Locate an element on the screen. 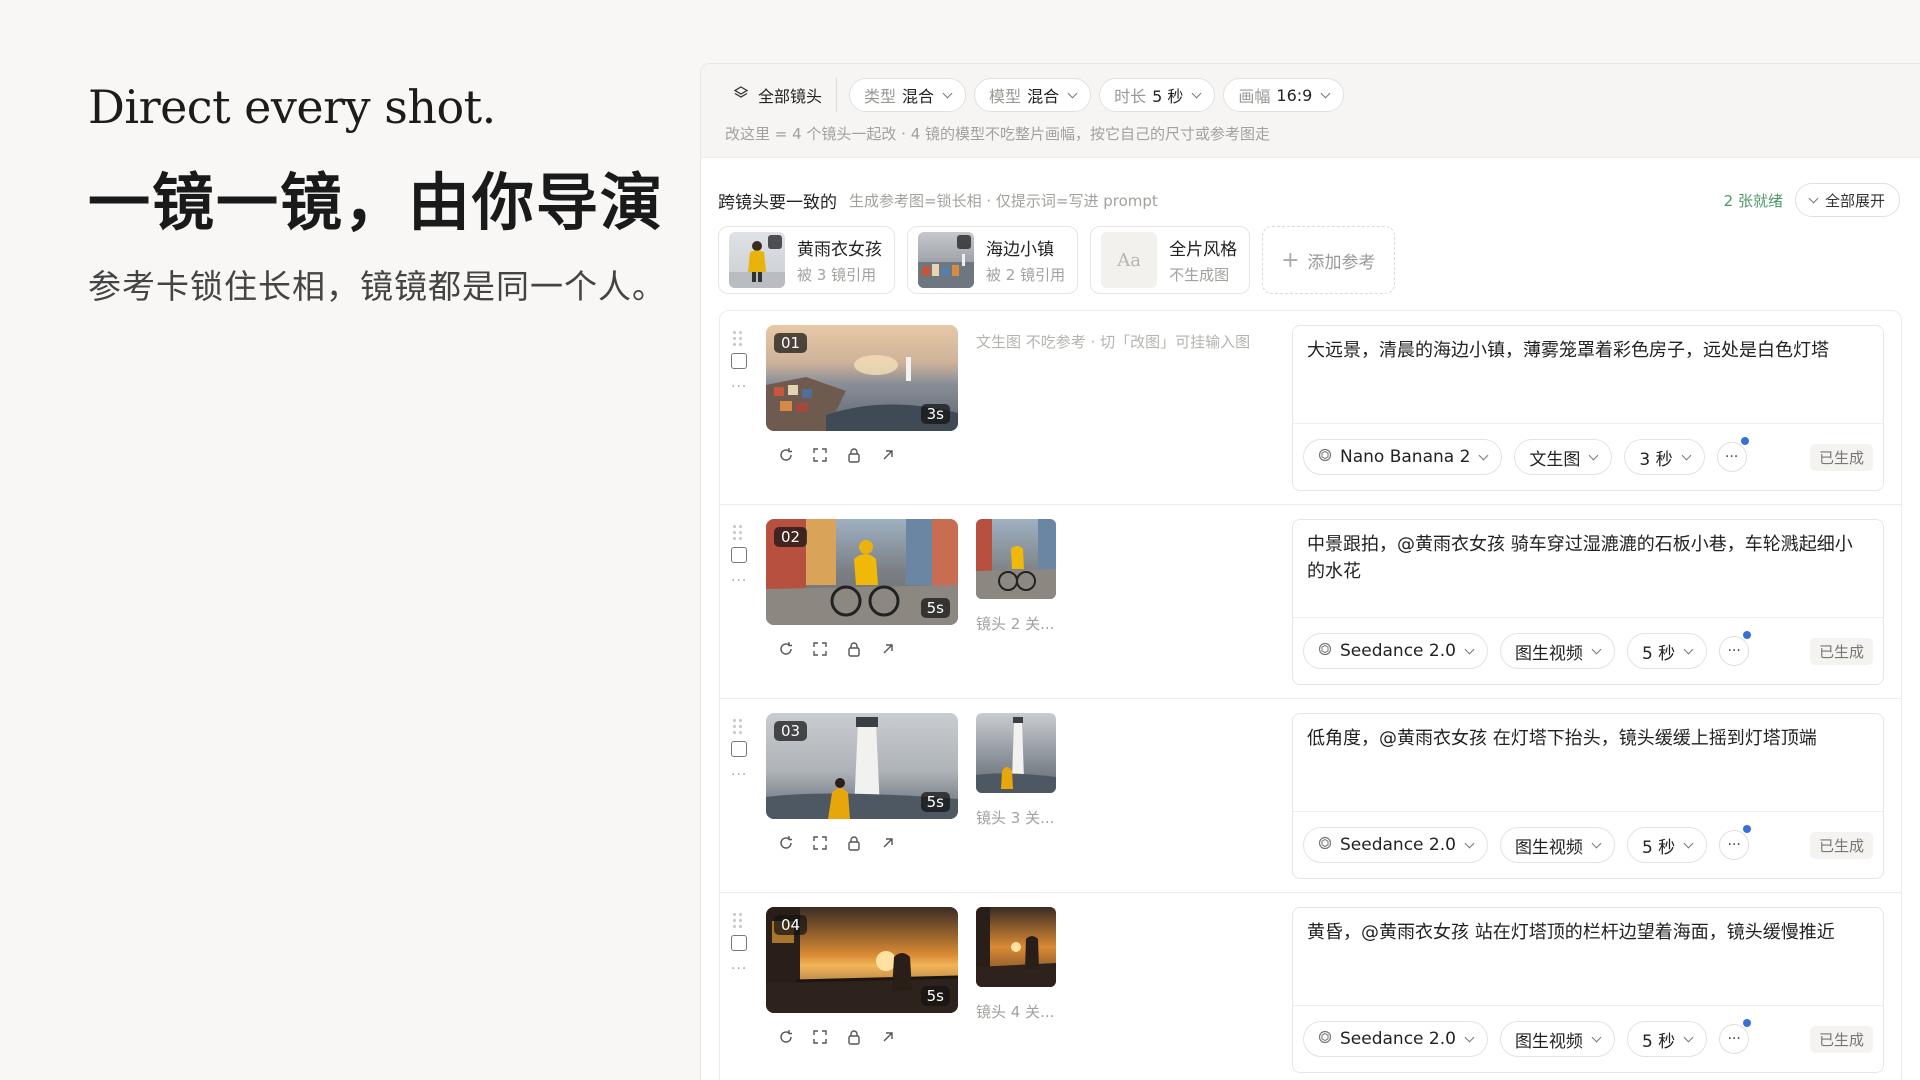  prompt-input: 黄昏，@黄雨衣女孩 站在灯塔顶的栏杆边望着海面，镜头缓慢推近 is located at coordinates (1588, 957).